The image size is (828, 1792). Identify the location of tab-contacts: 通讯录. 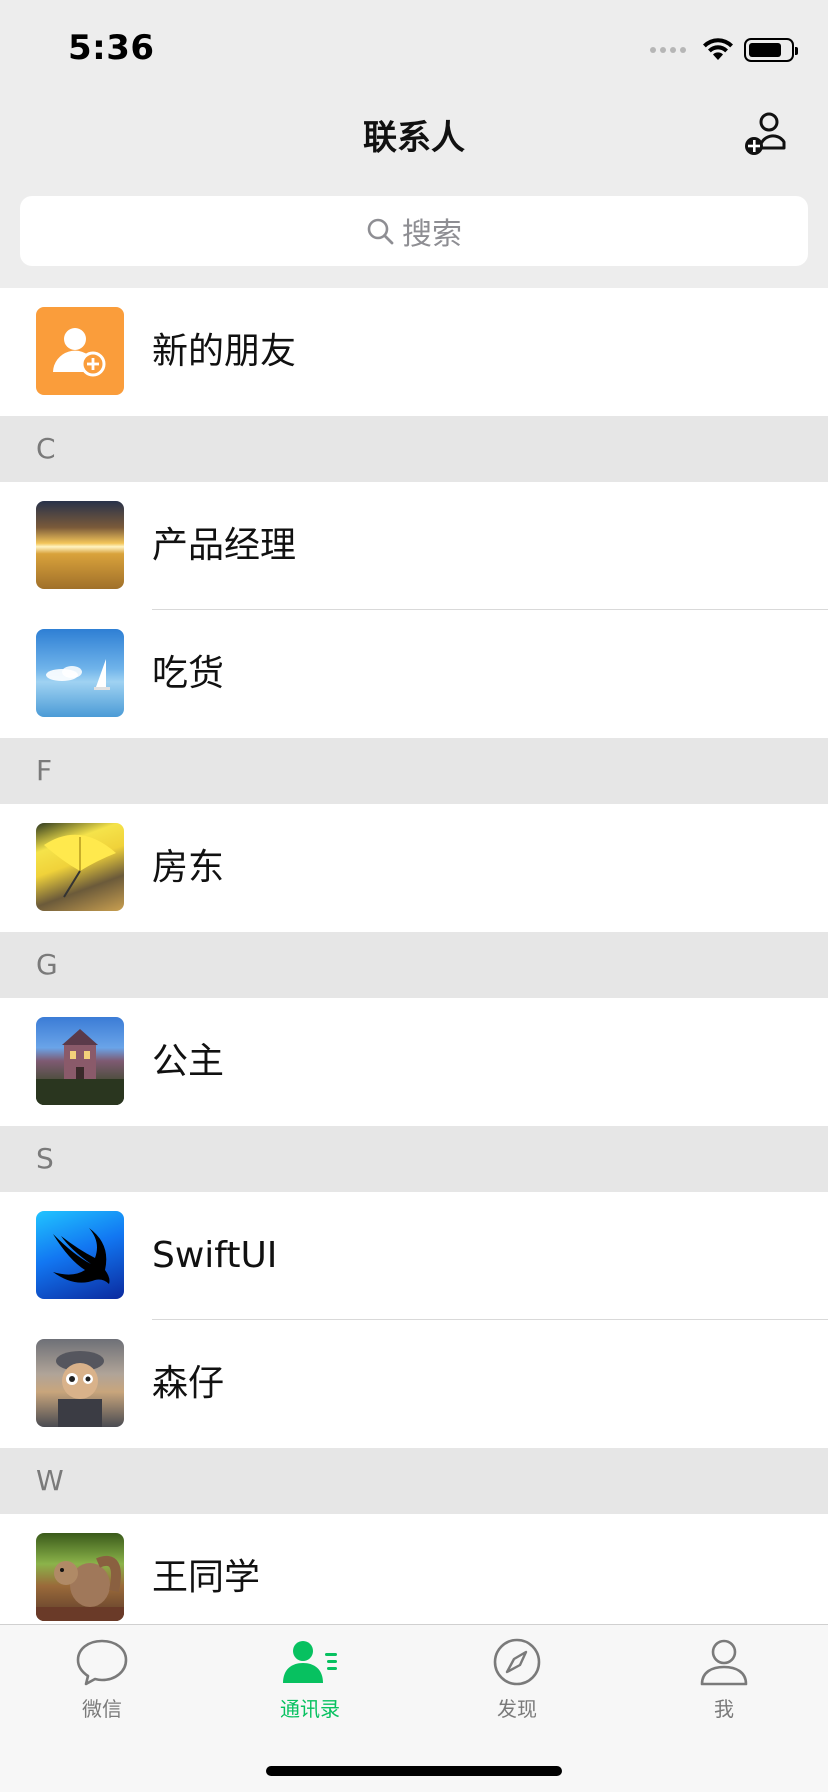
(310, 1682).